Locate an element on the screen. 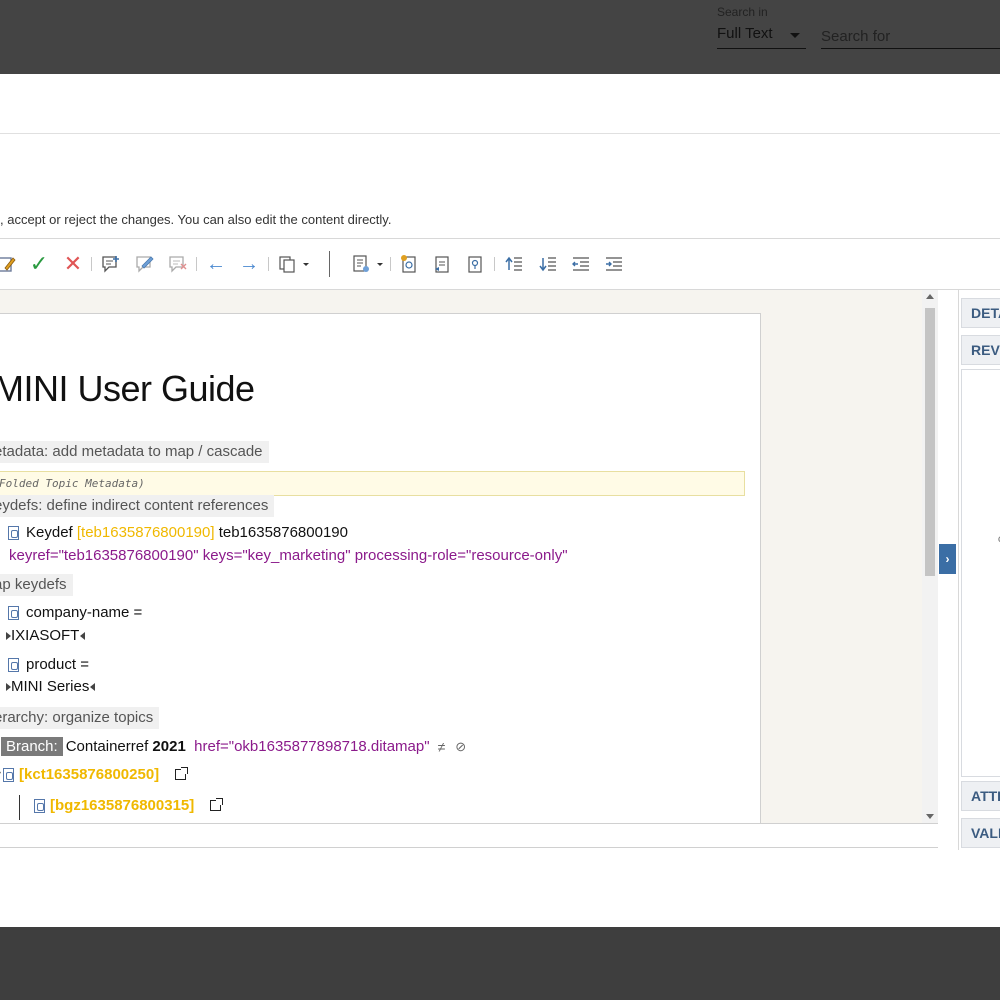 The height and width of the screenshot is (1000, 1000). edit-comment-icon is located at coordinates (145, 264).